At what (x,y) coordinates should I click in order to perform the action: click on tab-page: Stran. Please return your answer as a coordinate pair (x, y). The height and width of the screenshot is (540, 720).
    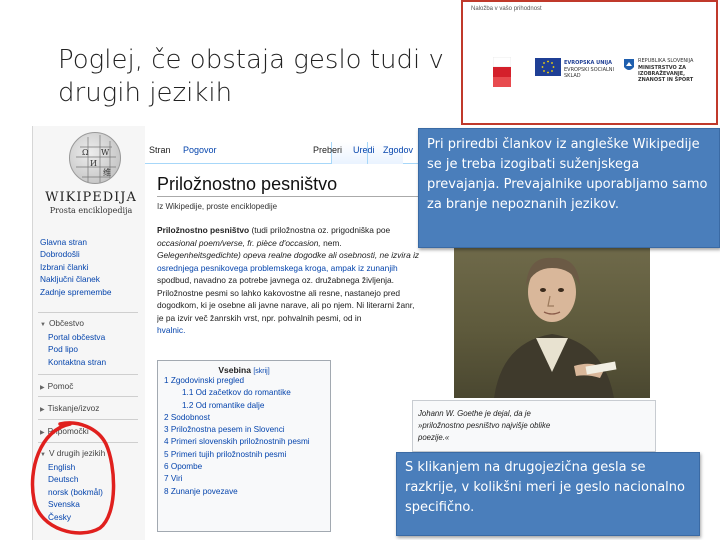
    Looking at the image, I should click on (160, 150).